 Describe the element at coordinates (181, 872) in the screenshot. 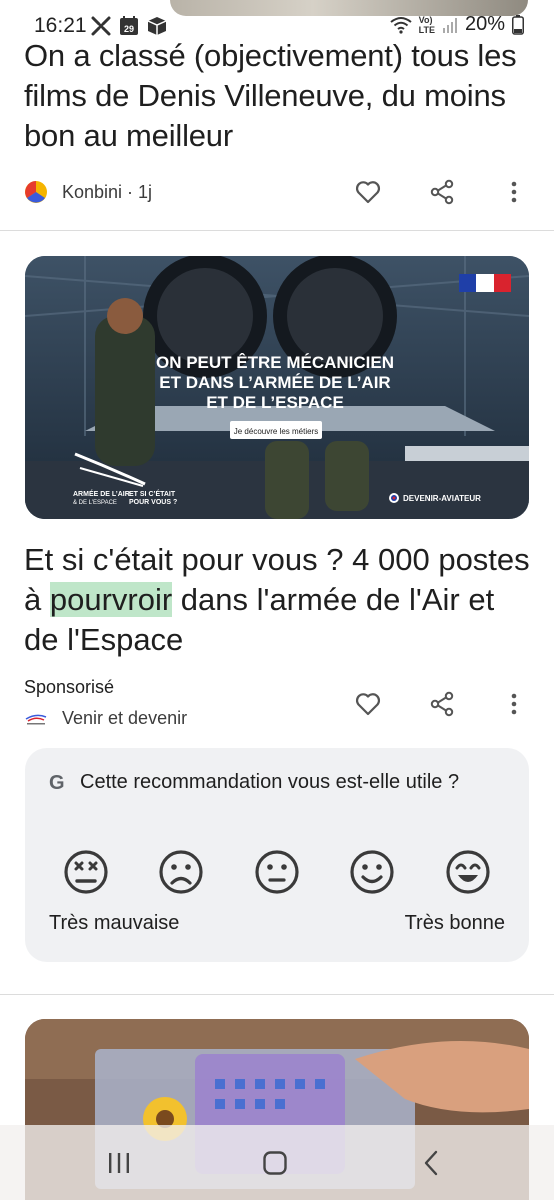

I see `bad-face-icon` at that location.